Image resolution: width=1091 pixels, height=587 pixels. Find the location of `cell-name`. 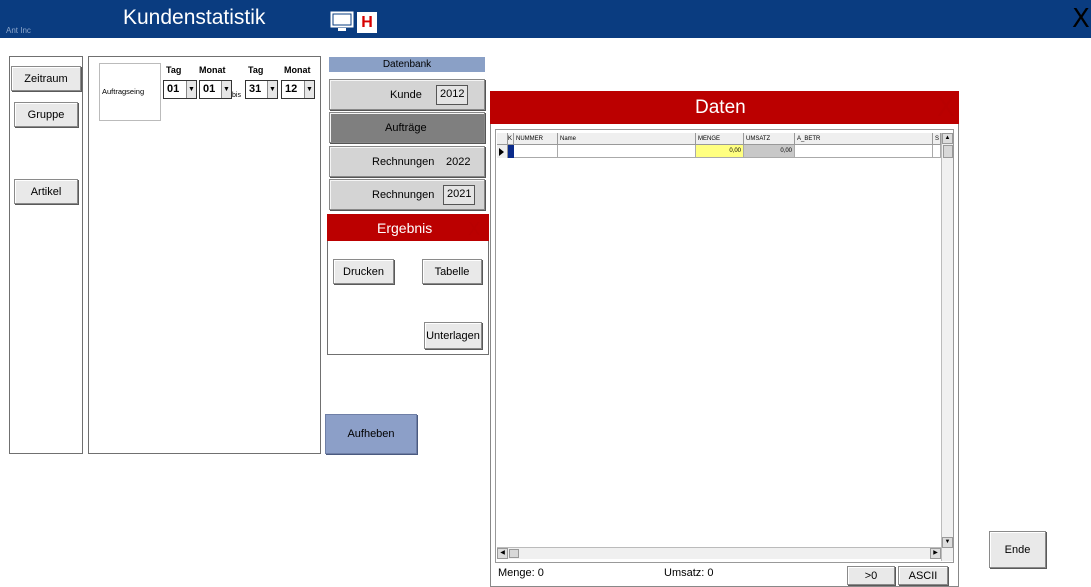

cell-name is located at coordinates (627, 151).